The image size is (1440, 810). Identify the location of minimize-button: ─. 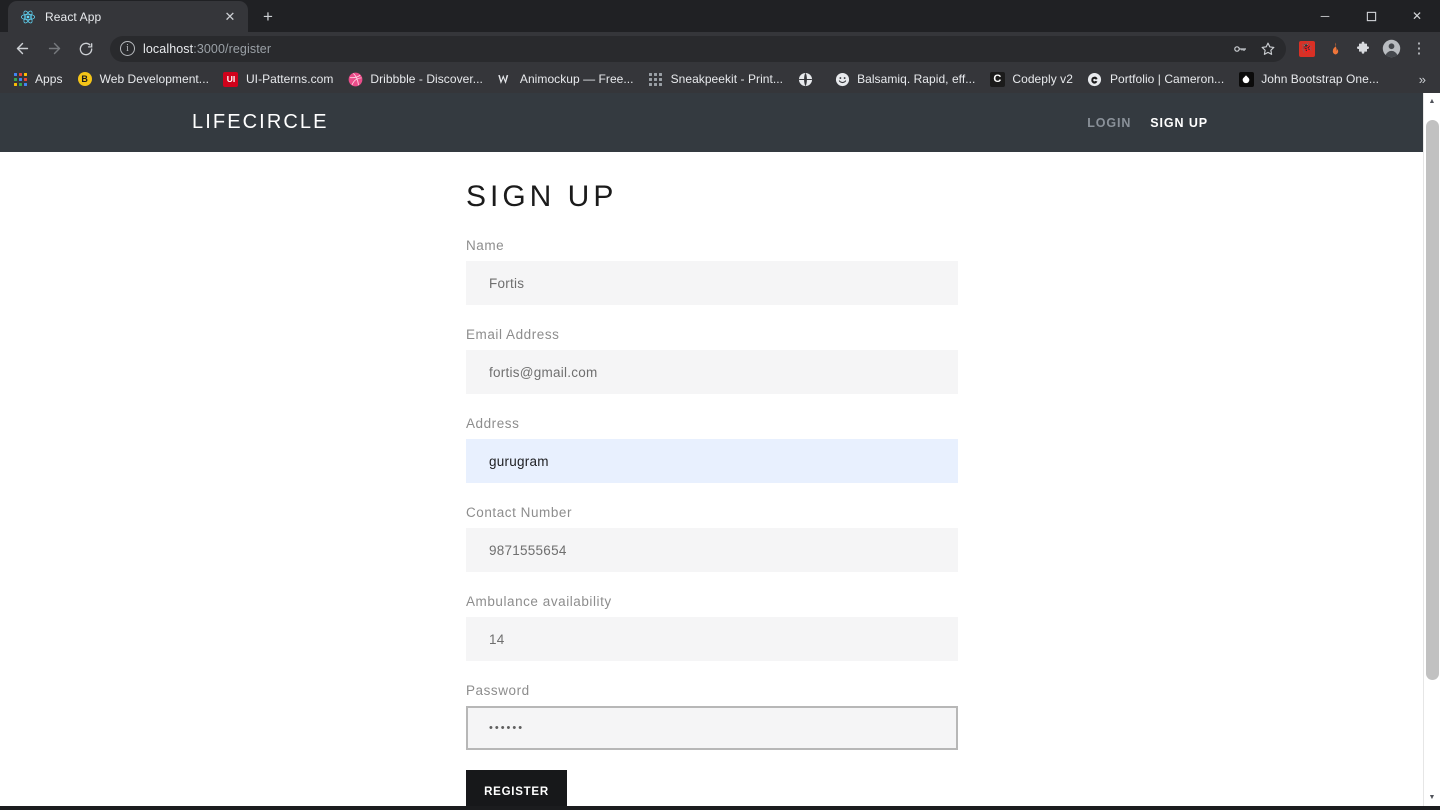
(1325, 16).